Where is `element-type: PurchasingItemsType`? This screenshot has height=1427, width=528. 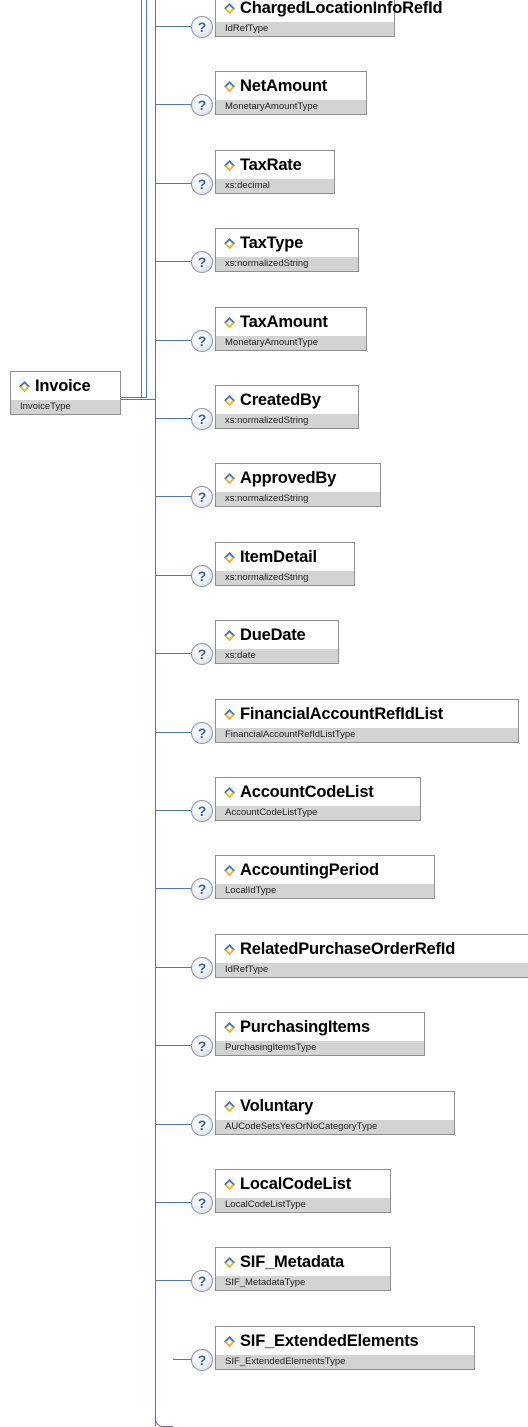 element-type: PurchasingItemsType is located at coordinates (320, 1048).